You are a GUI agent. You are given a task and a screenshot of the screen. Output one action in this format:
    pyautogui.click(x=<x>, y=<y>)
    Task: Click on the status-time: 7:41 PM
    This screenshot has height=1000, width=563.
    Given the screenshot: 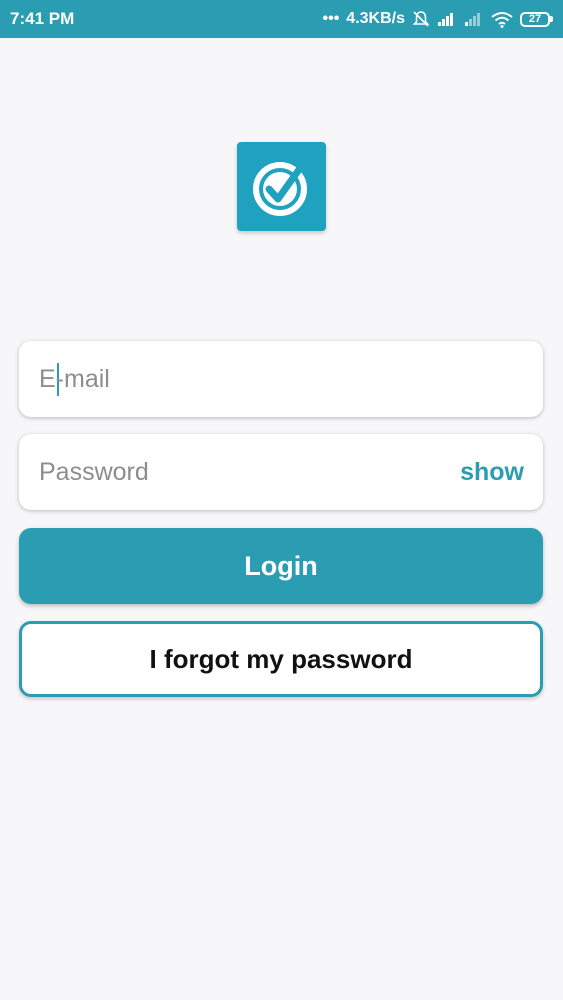 What is the action you would take?
    pyautogui.click(x=42, y=18)
    